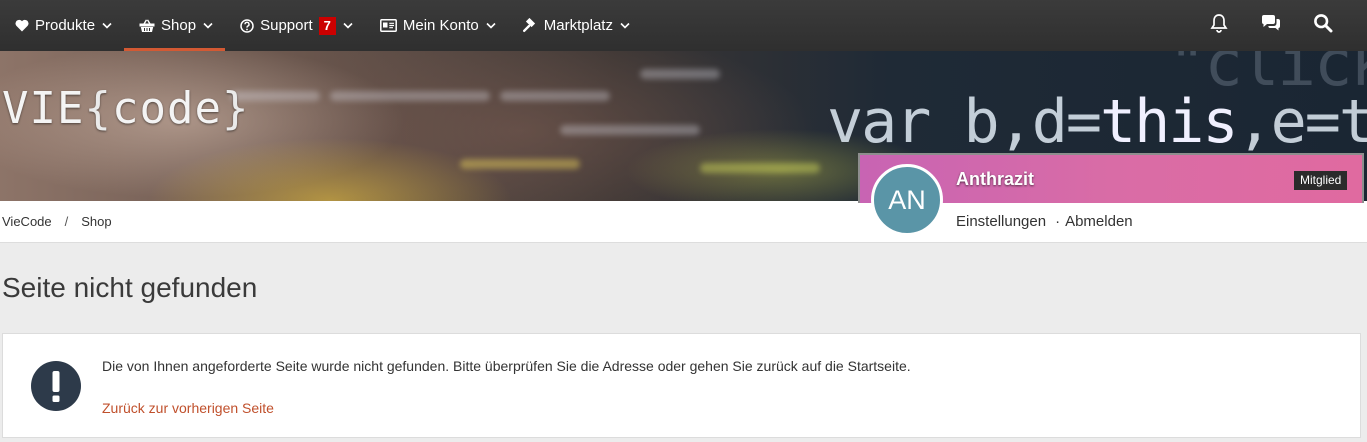 This screenshot has height=442, width=1367. I want to click on breadcrumb-item-shop: Shop, so click(96, 221).